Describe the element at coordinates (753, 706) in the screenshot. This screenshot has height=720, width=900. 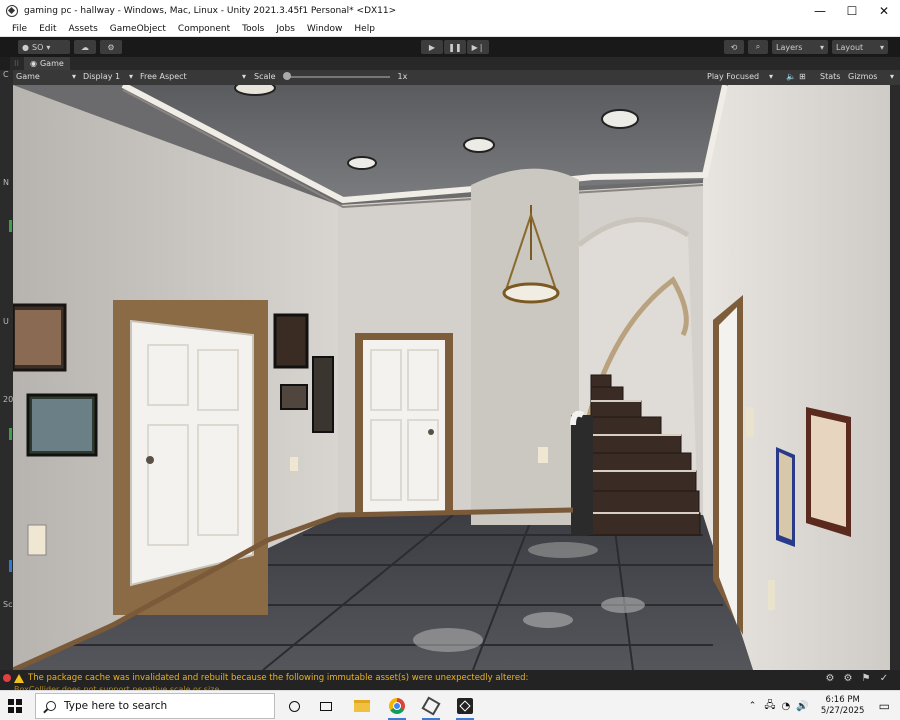
I see `hidden-icons-chevron: ⌃` at that location.